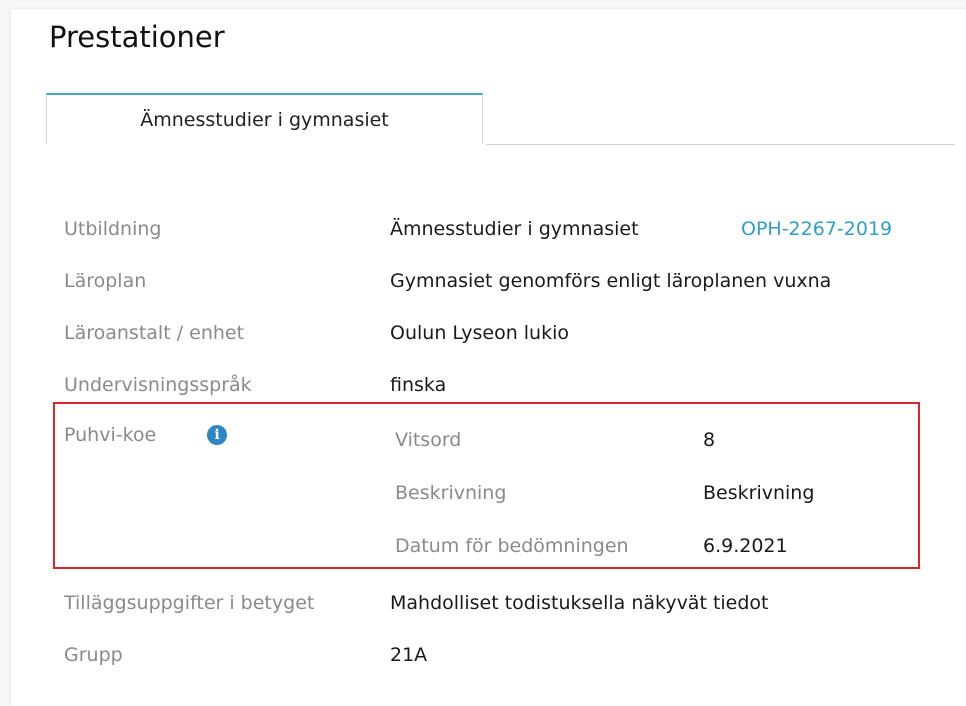  I want to click on grupp-value: 21A, so click(409, 655).